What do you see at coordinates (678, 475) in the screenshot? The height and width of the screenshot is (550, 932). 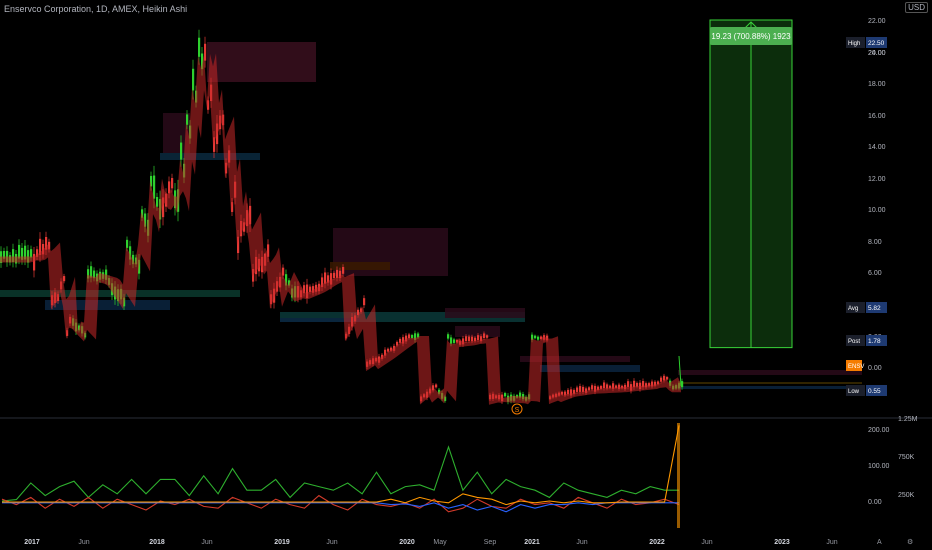 I see `oscillator-spike` at bounding box center [678, 475].